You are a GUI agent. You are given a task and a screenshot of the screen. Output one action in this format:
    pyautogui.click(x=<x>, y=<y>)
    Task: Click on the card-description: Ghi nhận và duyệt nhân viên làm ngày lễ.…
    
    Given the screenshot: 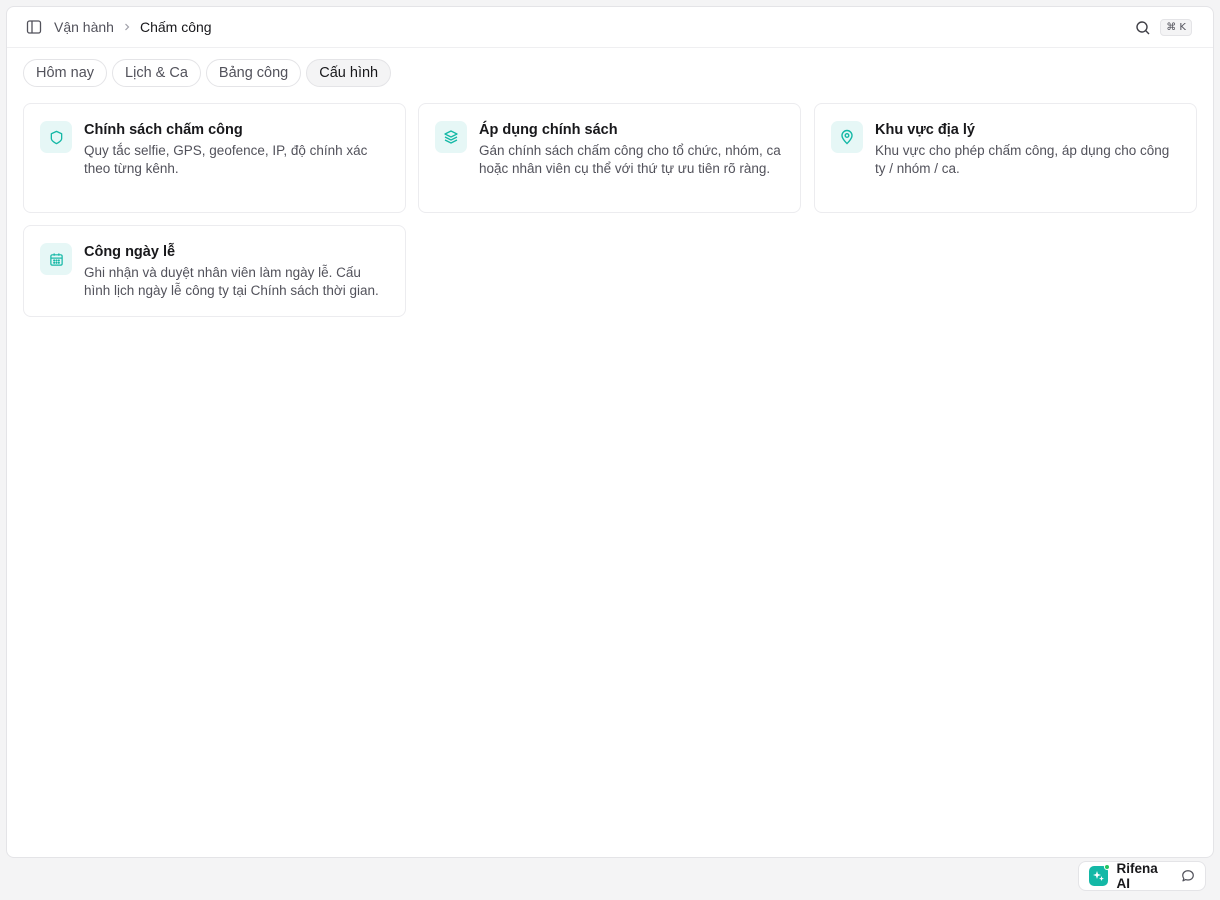 What is the action you would take?
    pyautogui.click(x=231, y=281)
    